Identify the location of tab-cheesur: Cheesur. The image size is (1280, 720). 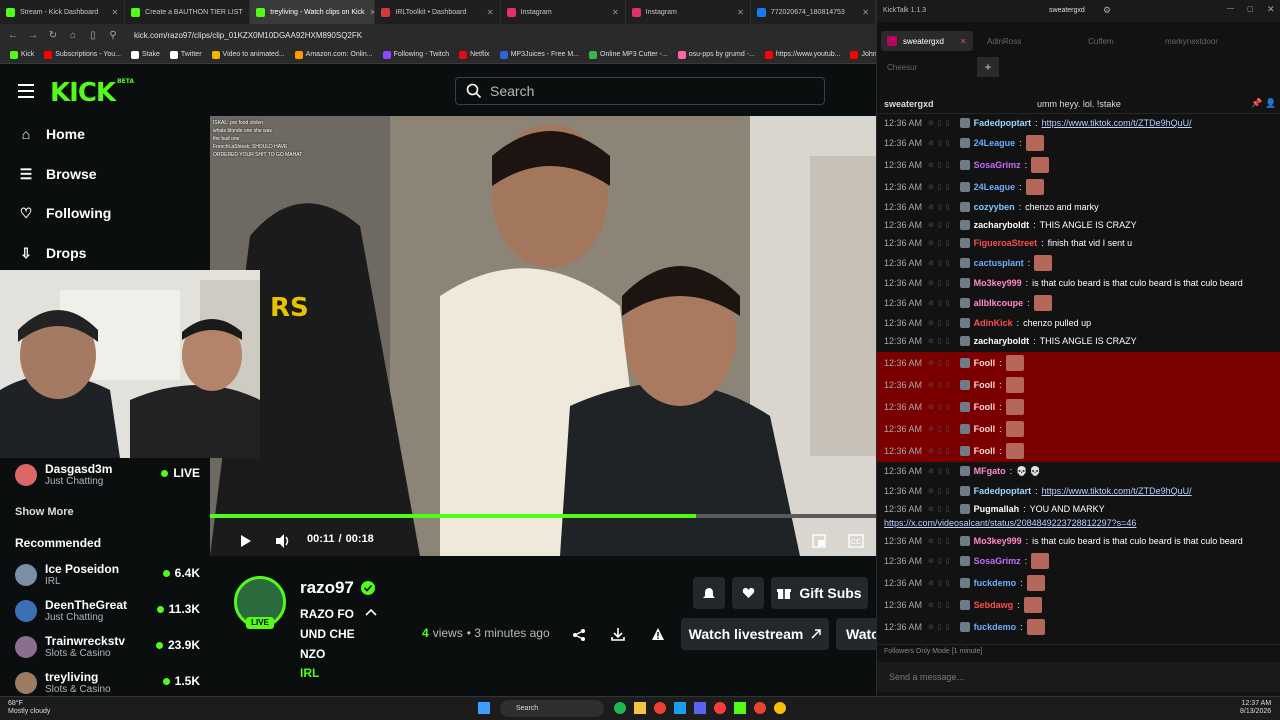
(902, 67).